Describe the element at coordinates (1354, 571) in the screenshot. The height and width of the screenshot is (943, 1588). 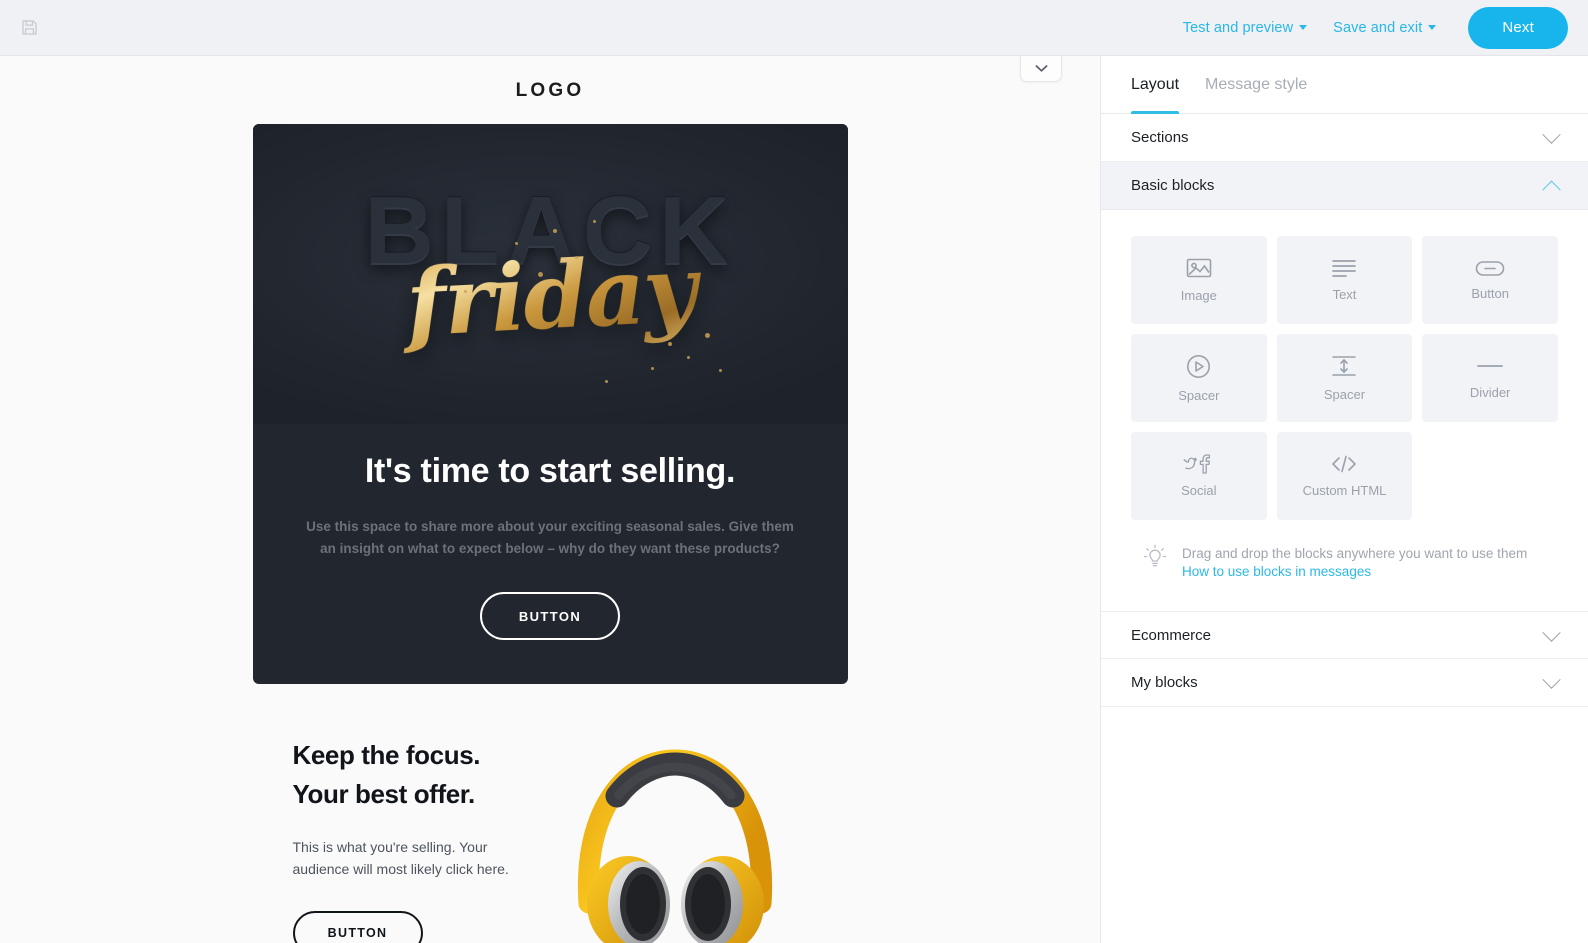
I see `how-to-use-blocks-link: How to use blocks in messages` at that location.